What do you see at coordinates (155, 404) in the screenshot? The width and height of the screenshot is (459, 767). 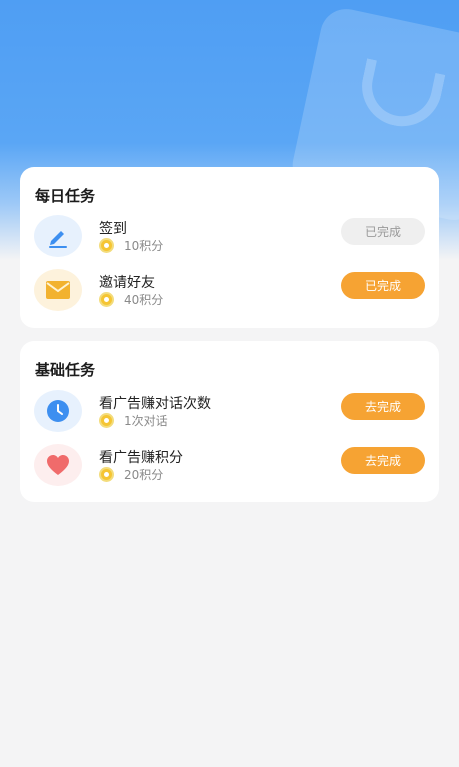 I see `task-name: 看广告赚对话次数` at bounding box center [155, 404].